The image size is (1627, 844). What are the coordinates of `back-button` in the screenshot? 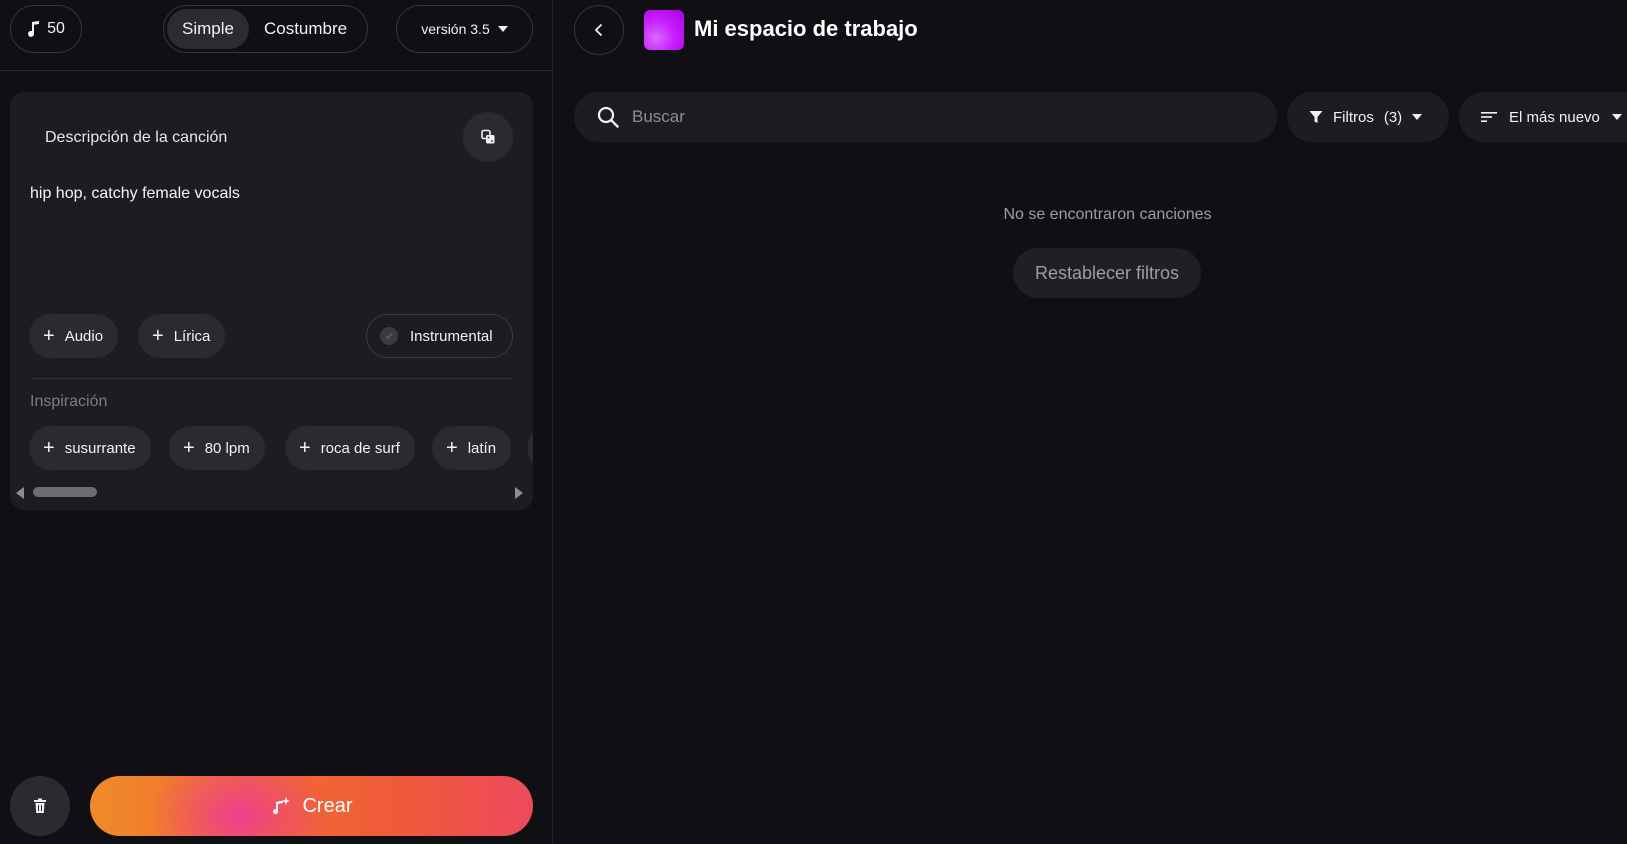 It's located at (599, 30).